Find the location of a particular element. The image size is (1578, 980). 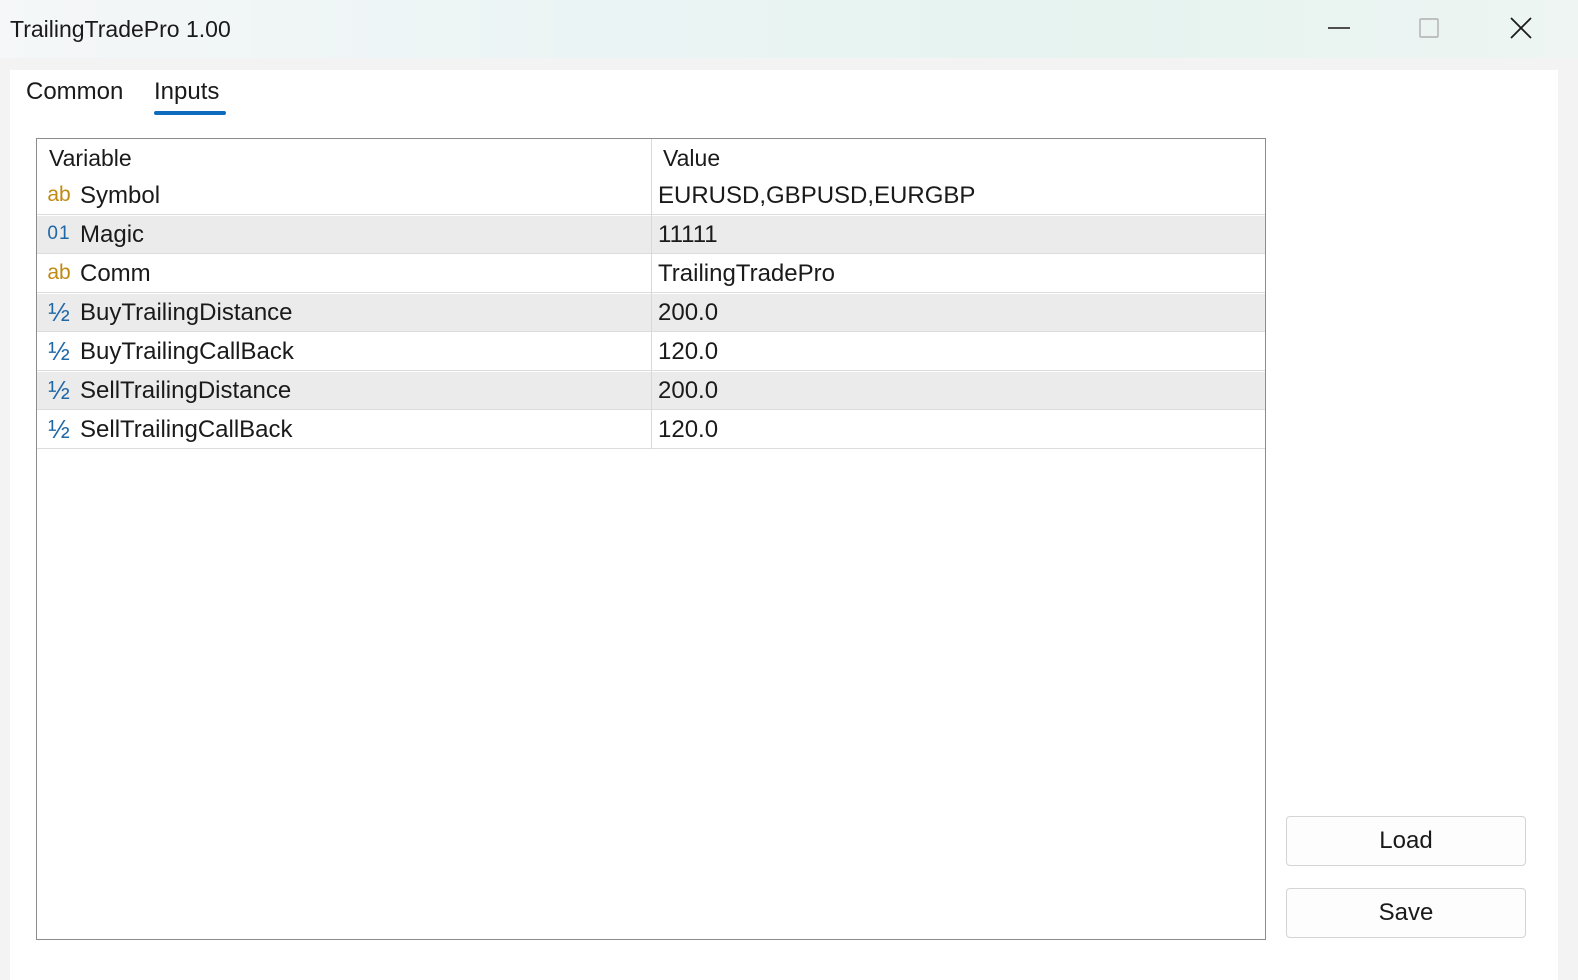

close-button is located at coordinates (1521, 28).